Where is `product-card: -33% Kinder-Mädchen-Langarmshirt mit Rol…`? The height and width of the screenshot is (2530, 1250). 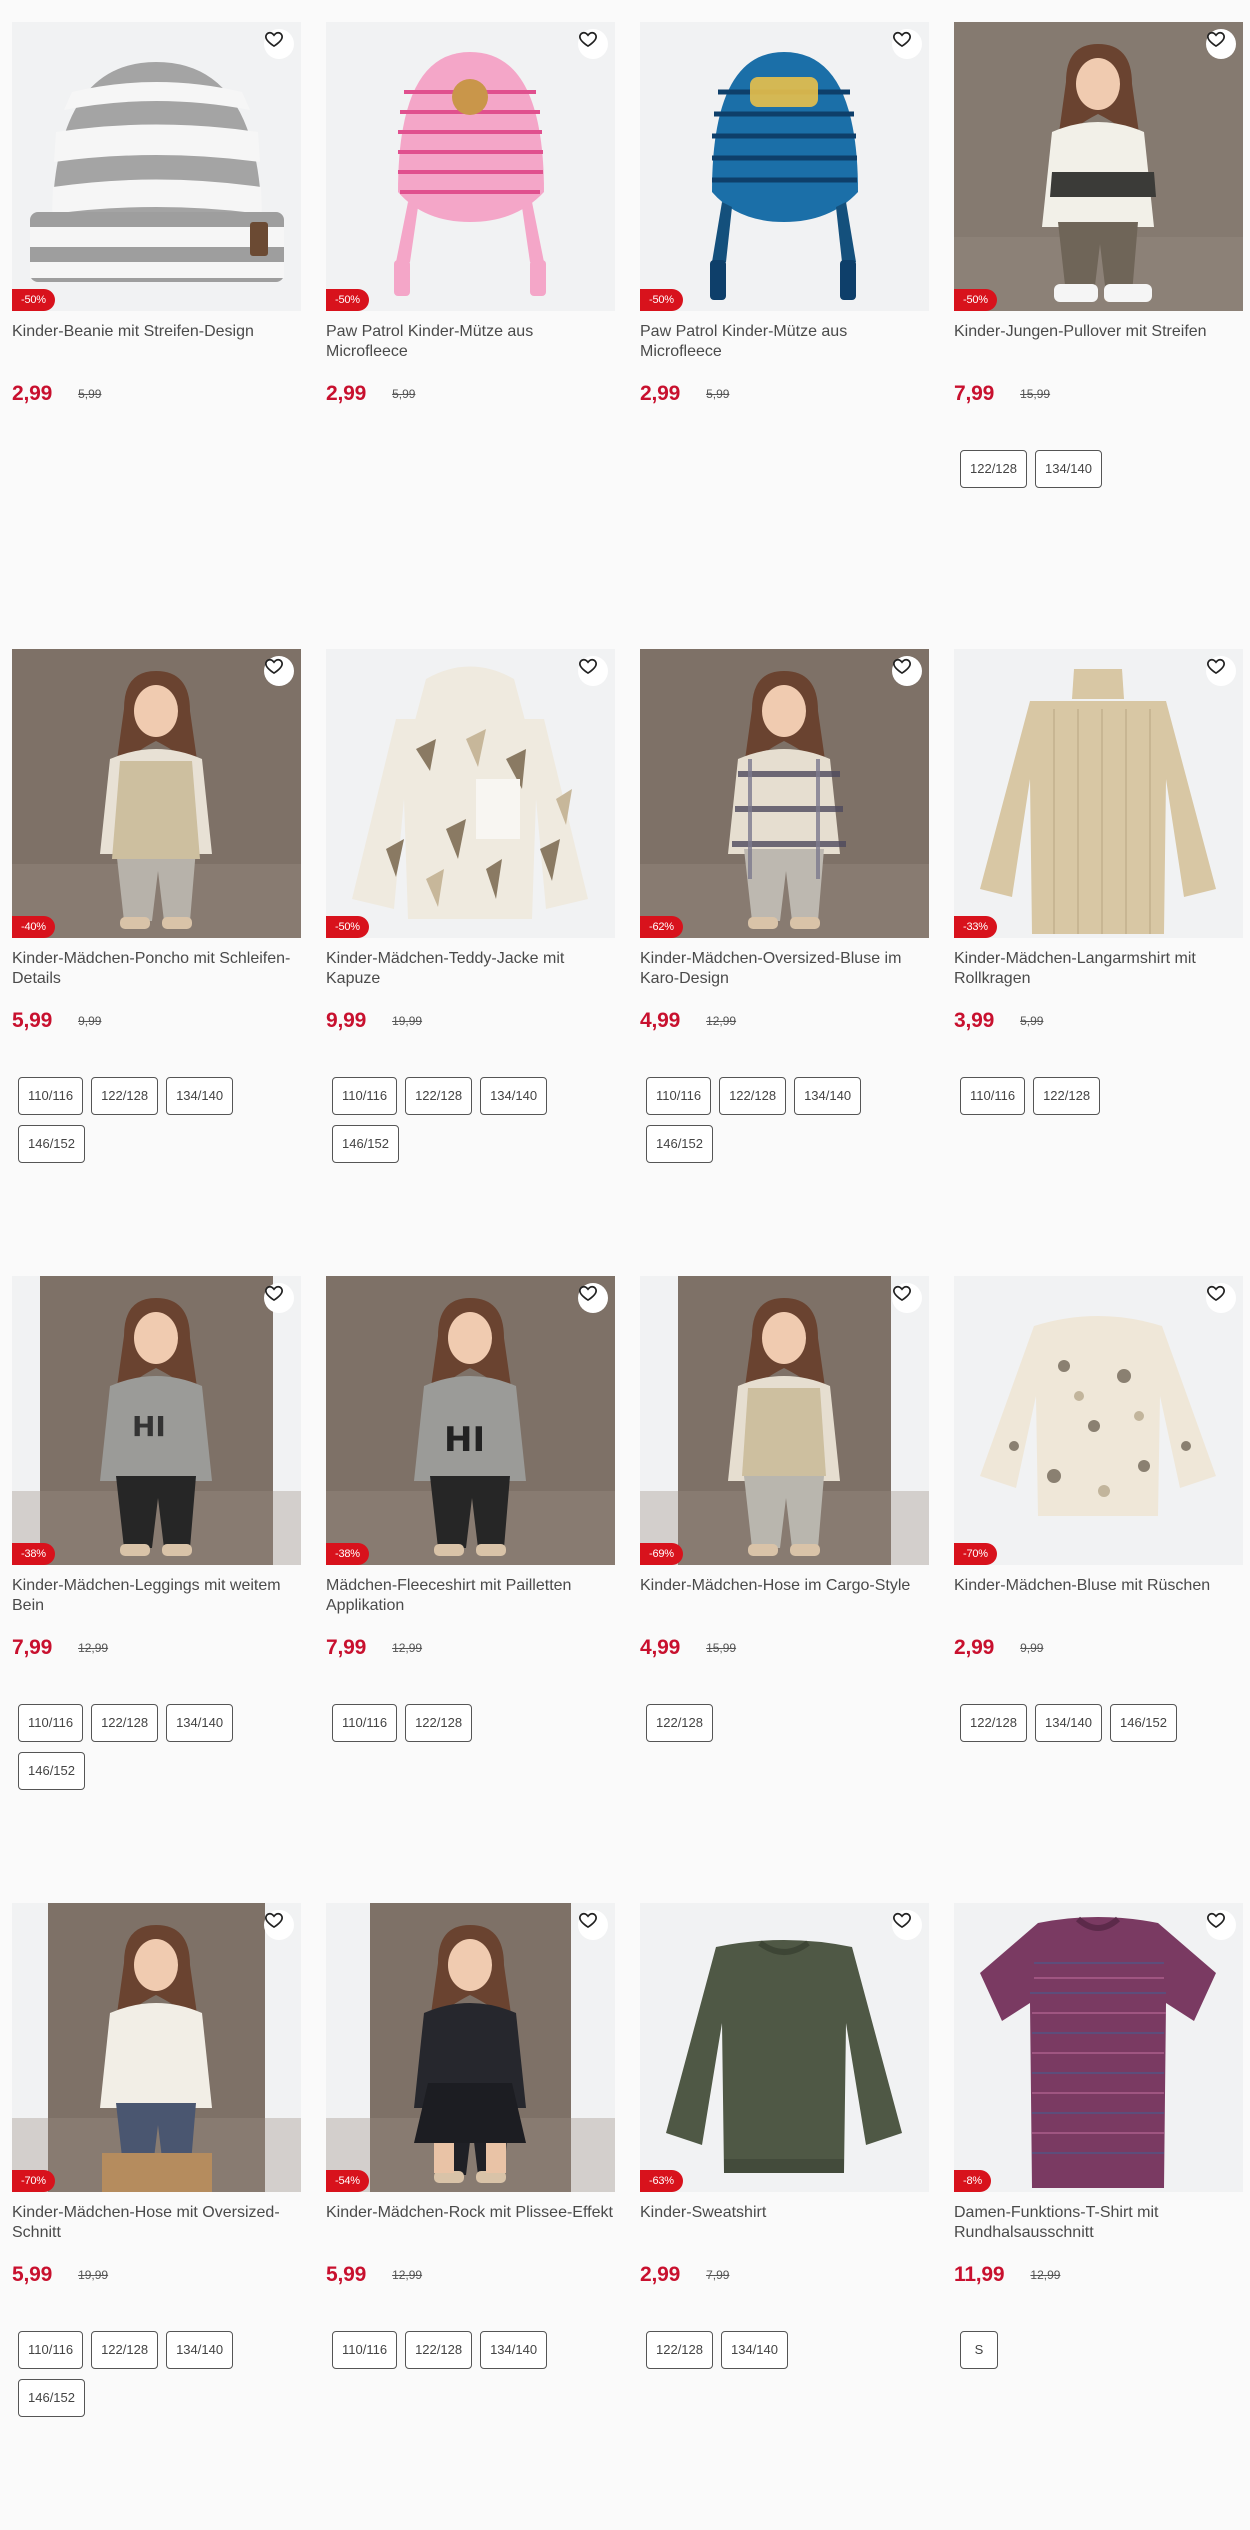 product-card: -33% Kinder-Mädchen-Langarmshirt mit Rol… is located at coordinates (1098, 962).